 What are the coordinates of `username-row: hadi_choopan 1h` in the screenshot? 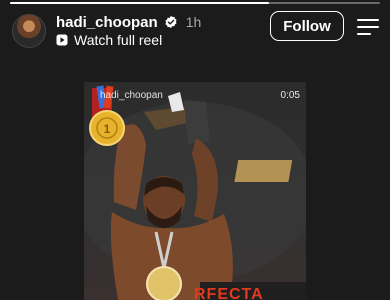 It's located at (128, 22).